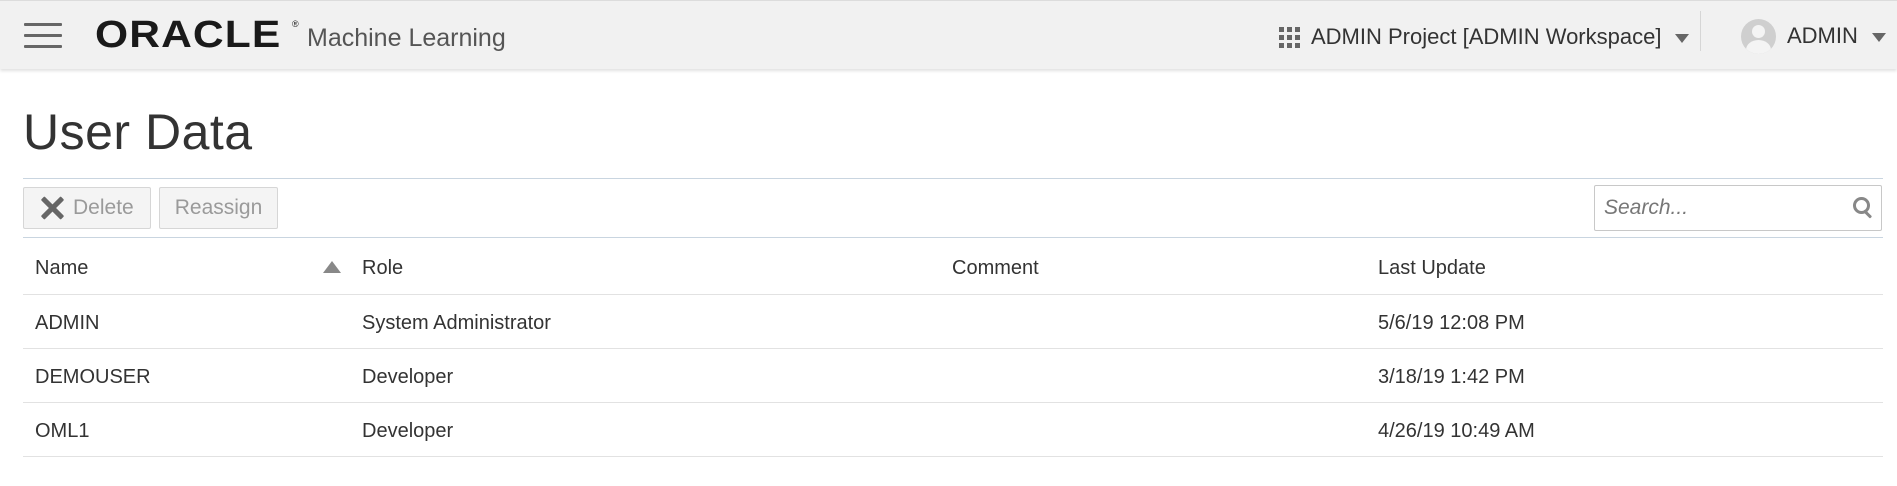 Image resolution: width=1897 pixels, height=486 pixels. I want to click on cell-name: ADMIN, so click(67, 323).